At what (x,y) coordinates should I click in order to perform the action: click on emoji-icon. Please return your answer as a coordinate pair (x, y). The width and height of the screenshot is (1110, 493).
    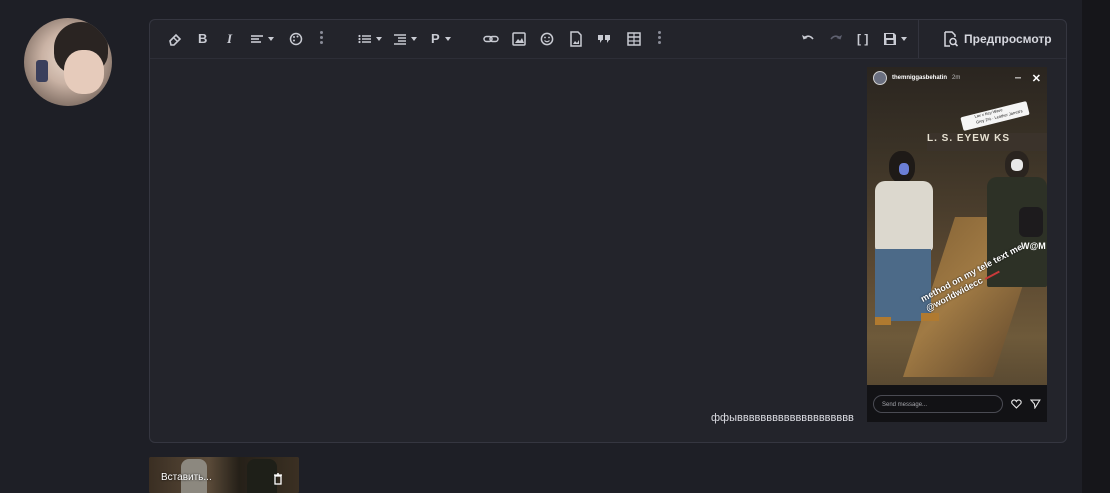
    Looking at the image, I should click on (547, 39).